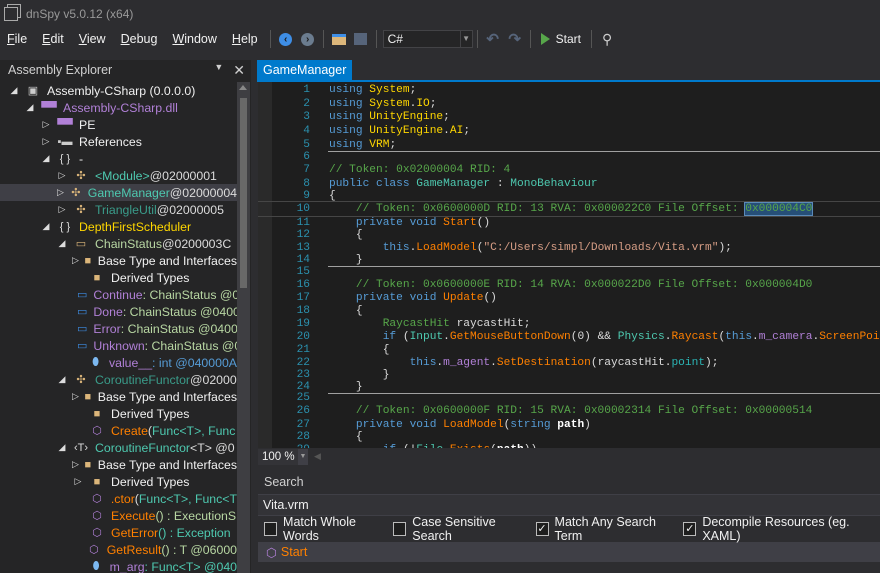 Image resolution: width=880 pixels, height=573 pixels. I want to click on tree-item-text: Done, so click(108, 311).